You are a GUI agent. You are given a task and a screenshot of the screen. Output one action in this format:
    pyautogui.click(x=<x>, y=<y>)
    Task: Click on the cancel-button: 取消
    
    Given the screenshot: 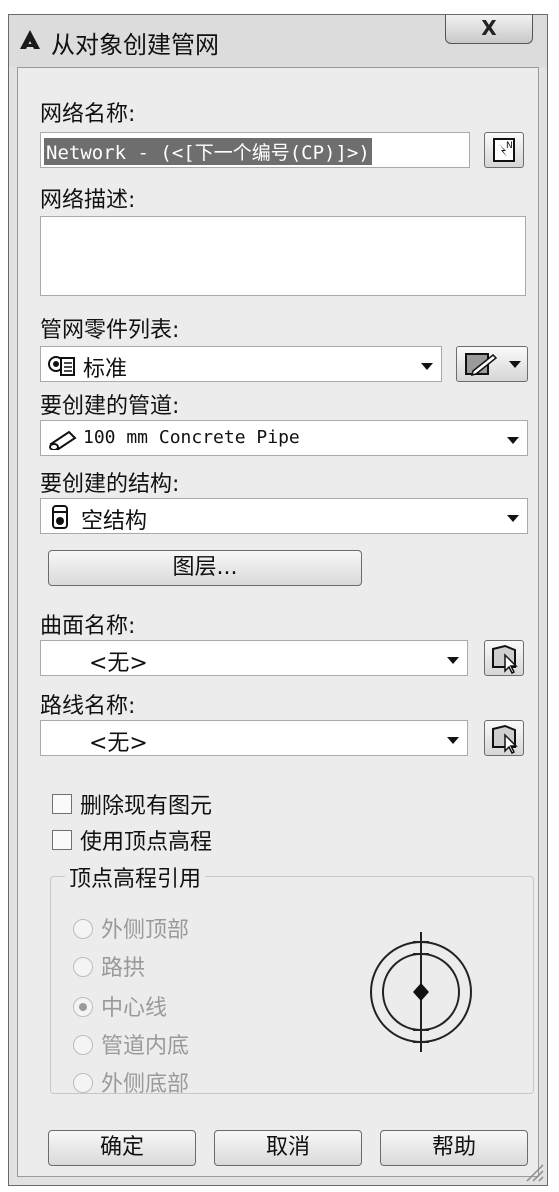 What is the action you would take?
    pyautogui.click(x=288, y=1148)
    